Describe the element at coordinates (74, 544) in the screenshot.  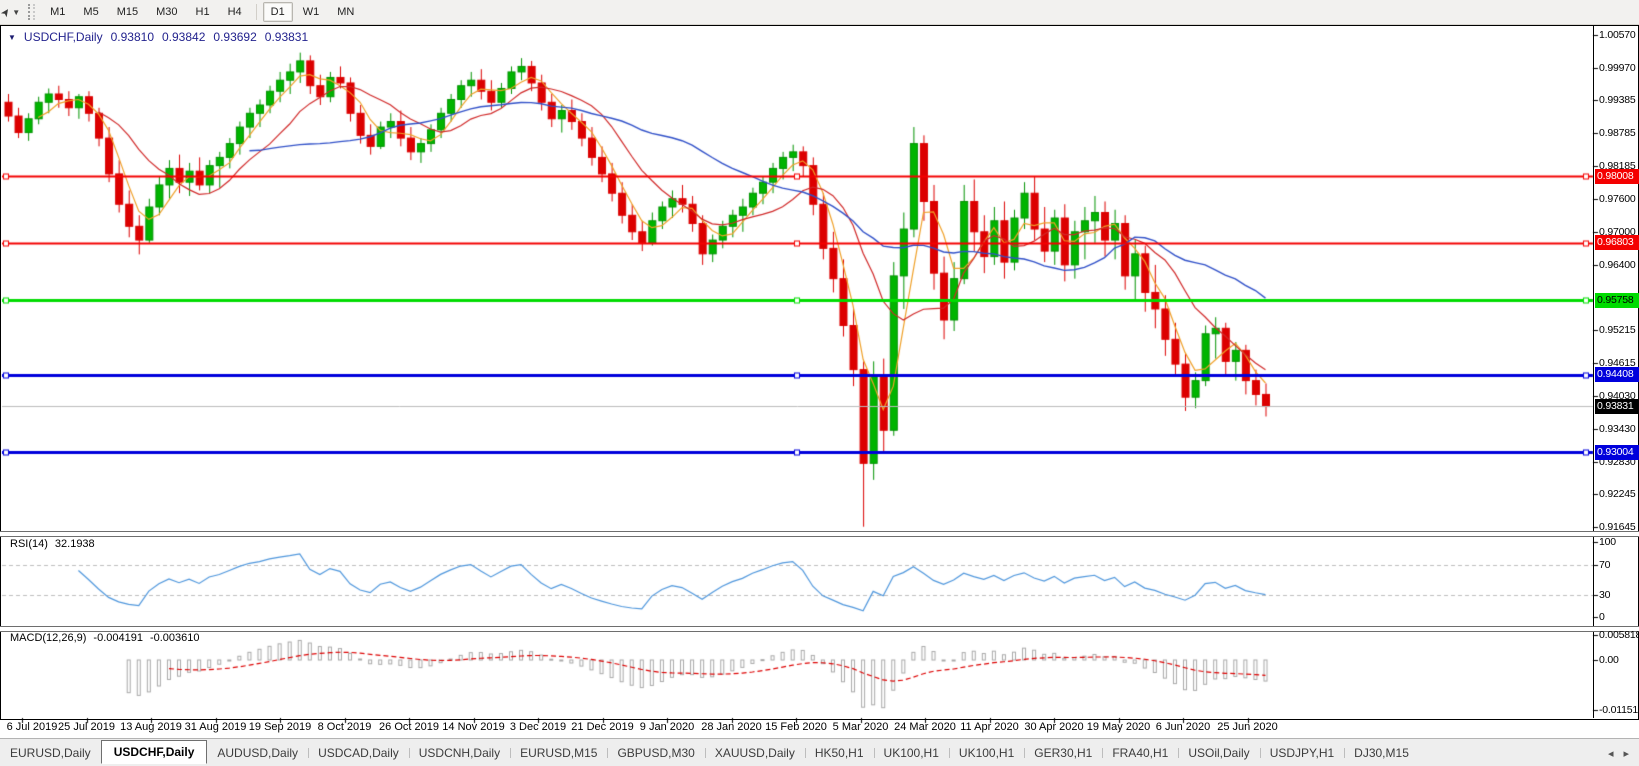
I see `rsi-value: 32.1938` at that location.